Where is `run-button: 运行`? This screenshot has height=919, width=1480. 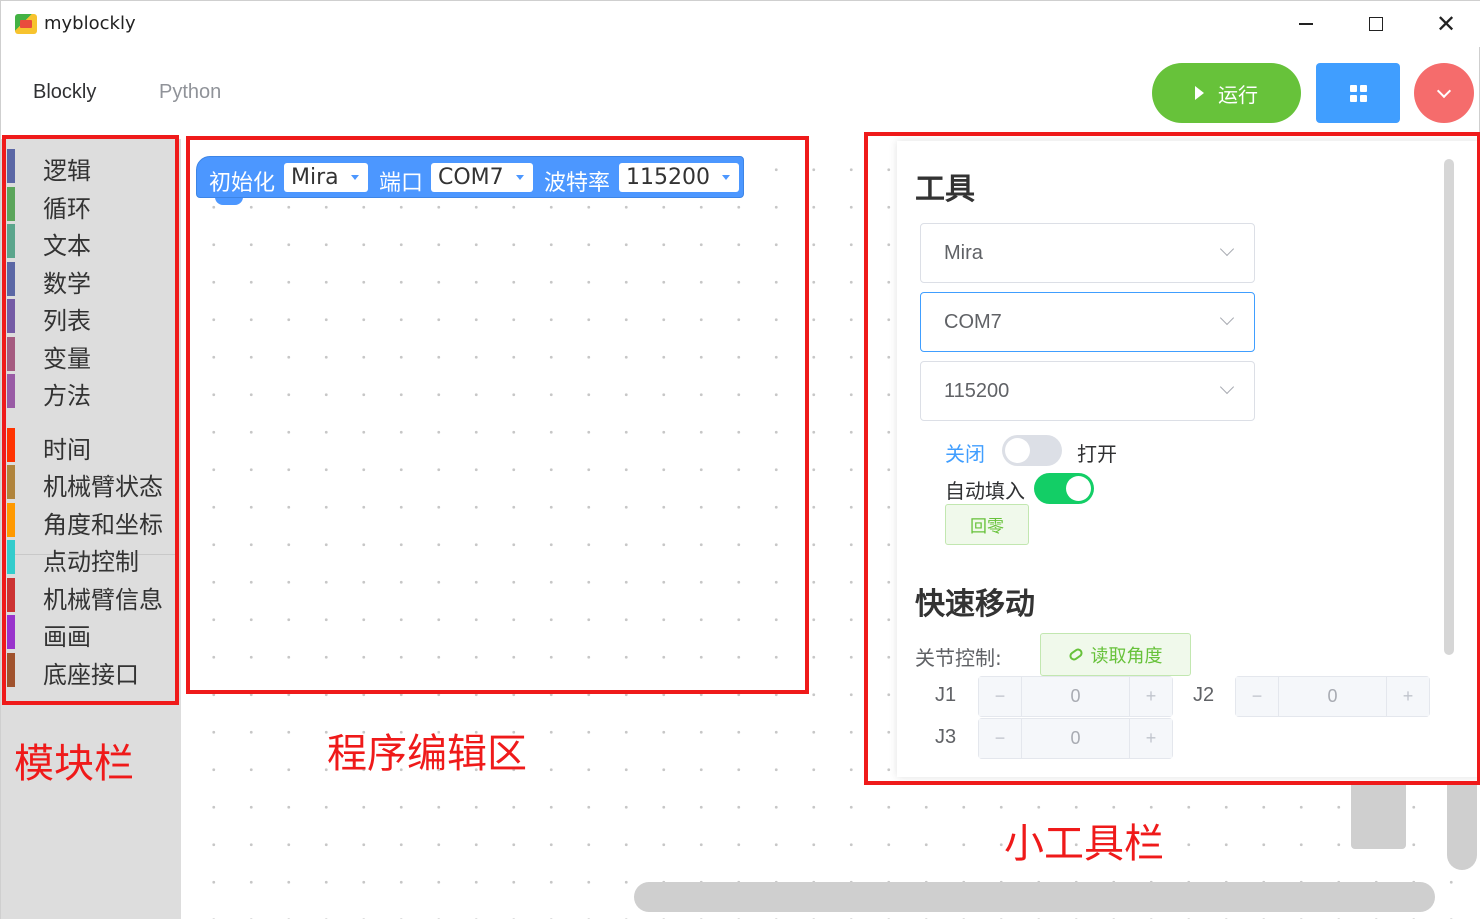
run-button: 运行 is located at coordinates (1226, 93).